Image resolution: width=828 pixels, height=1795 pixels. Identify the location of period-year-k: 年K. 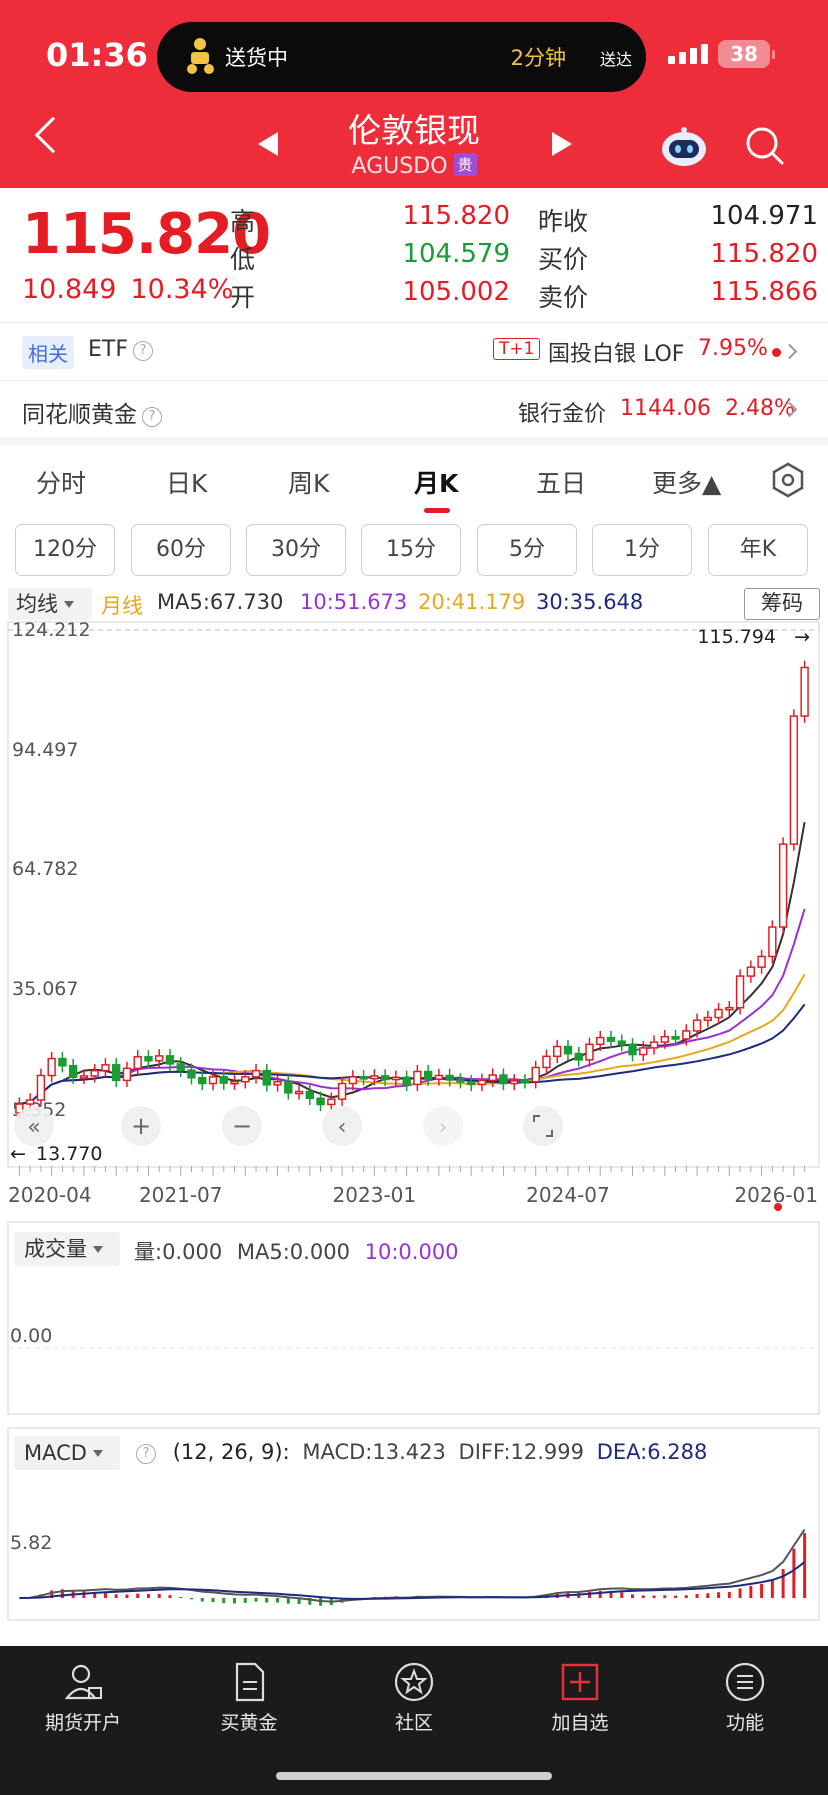
(758, 550).